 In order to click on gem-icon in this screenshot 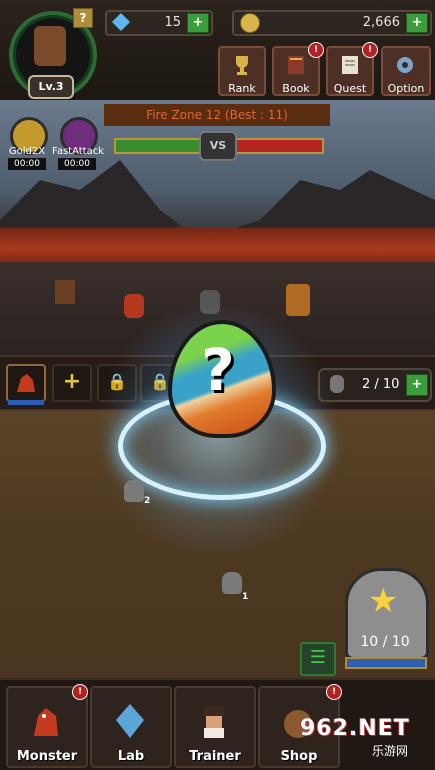, I will do `click(121, 22)`.